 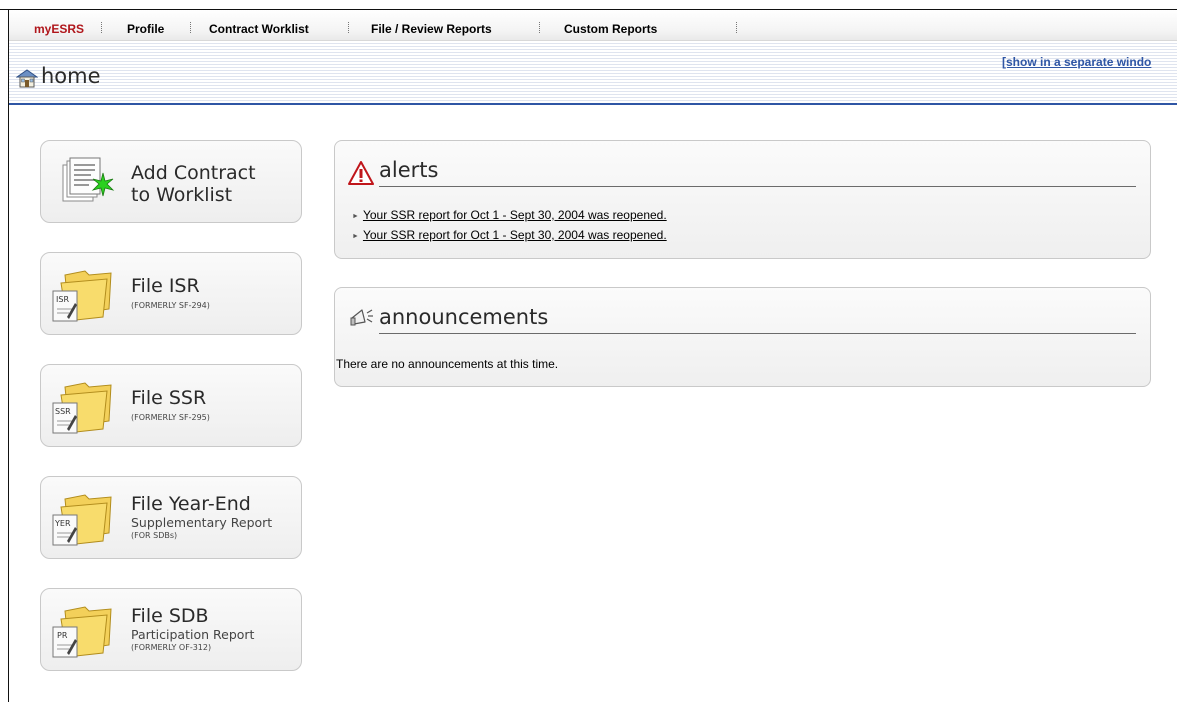 I want to click on nav-profile: Profile, so click(x=145, y=29).